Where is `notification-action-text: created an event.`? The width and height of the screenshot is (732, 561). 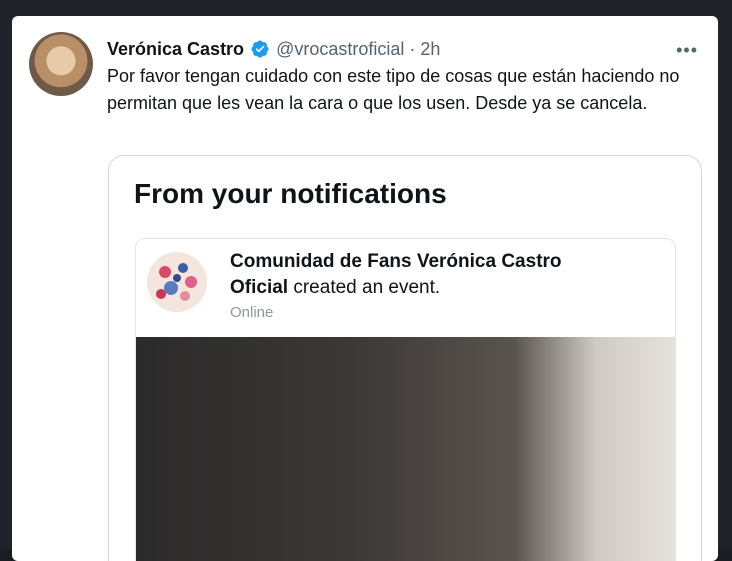 notification-action-text: created an event. is located at coordinates (364, 287).